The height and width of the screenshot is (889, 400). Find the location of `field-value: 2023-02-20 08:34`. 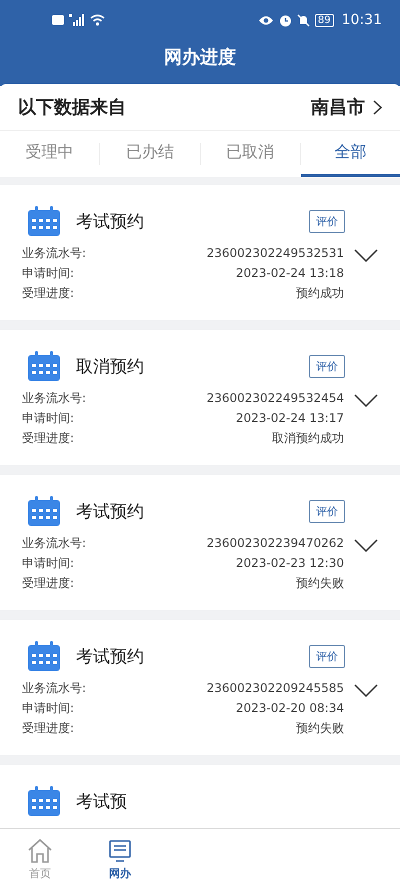

field-value: 2023-02-20 08:34 is located at coordinates (290, 708).